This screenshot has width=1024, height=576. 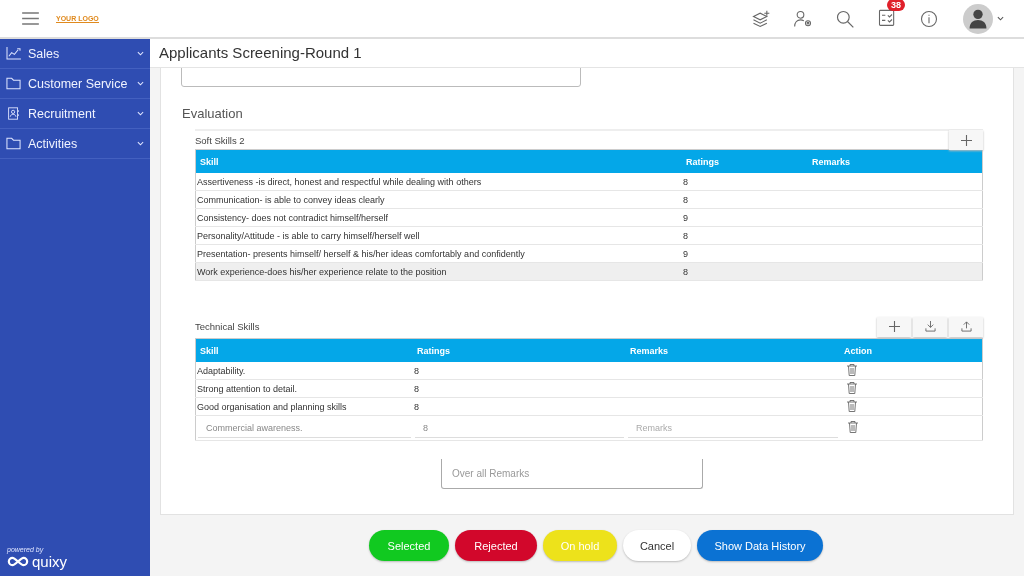 I want to click on table-title: Technical Skills, so click(x=228, y=326).